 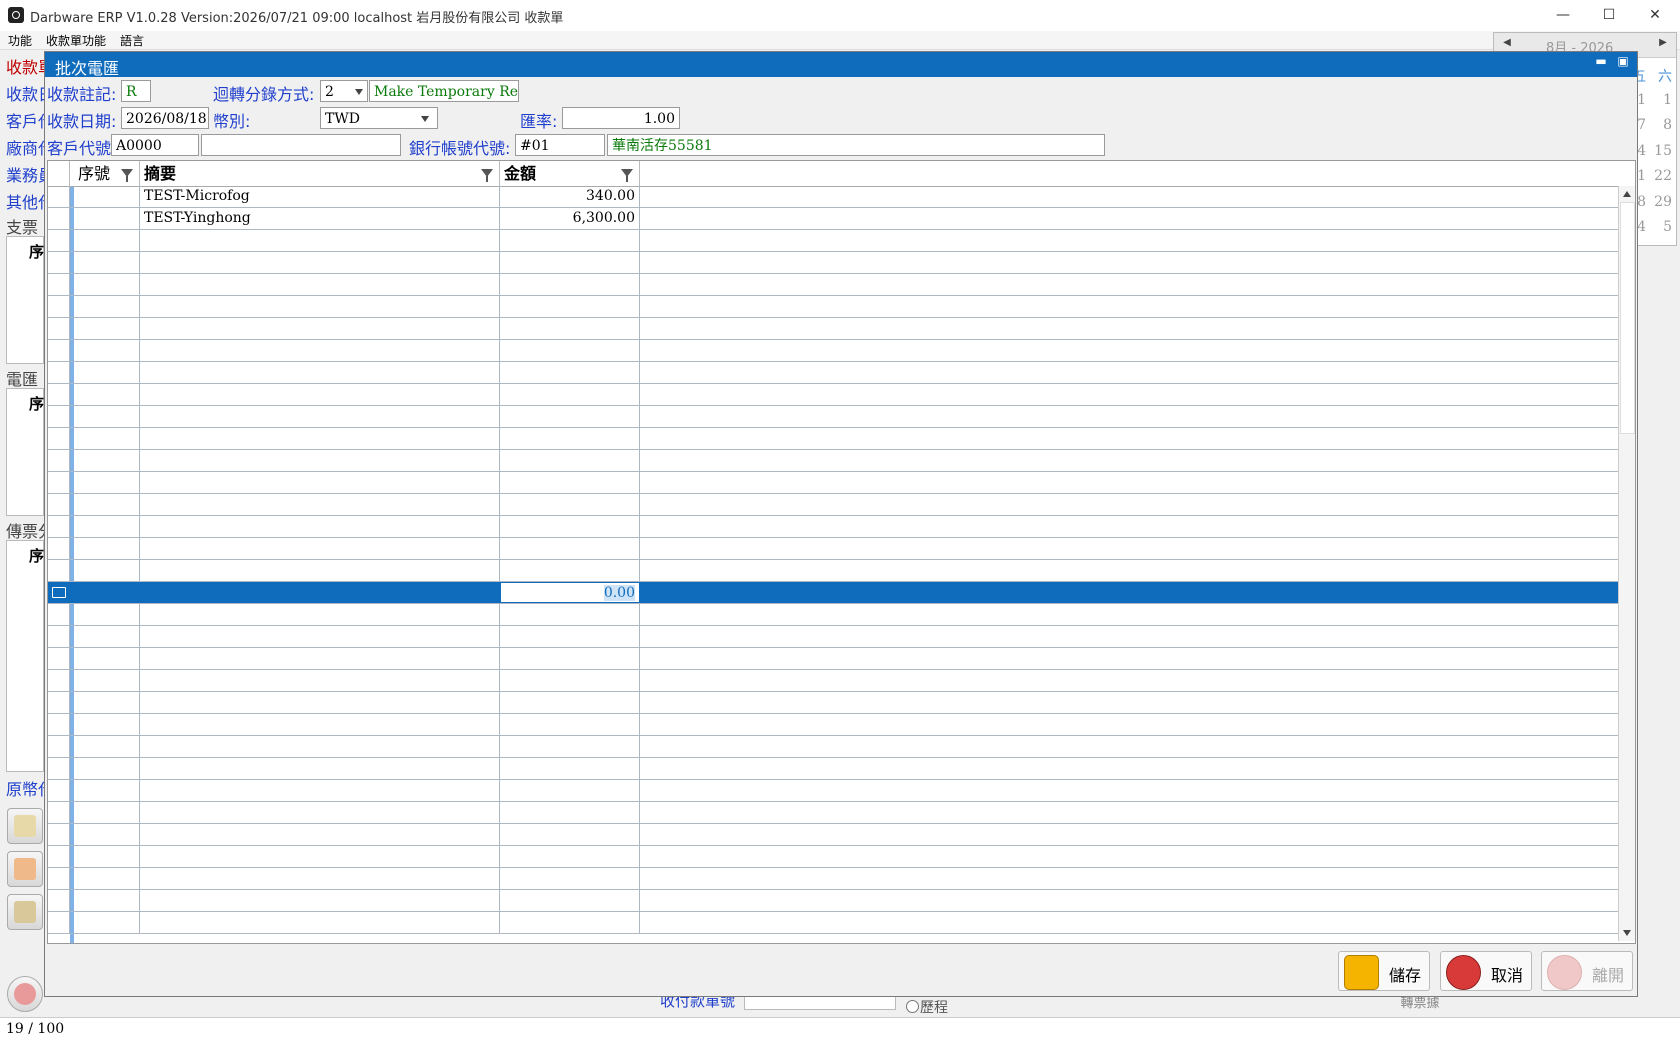 What do you see at coordinates (621, 118) in the screenshot?
I see `exchange-rate-input: 1.00` at bounding box center [621, 118].